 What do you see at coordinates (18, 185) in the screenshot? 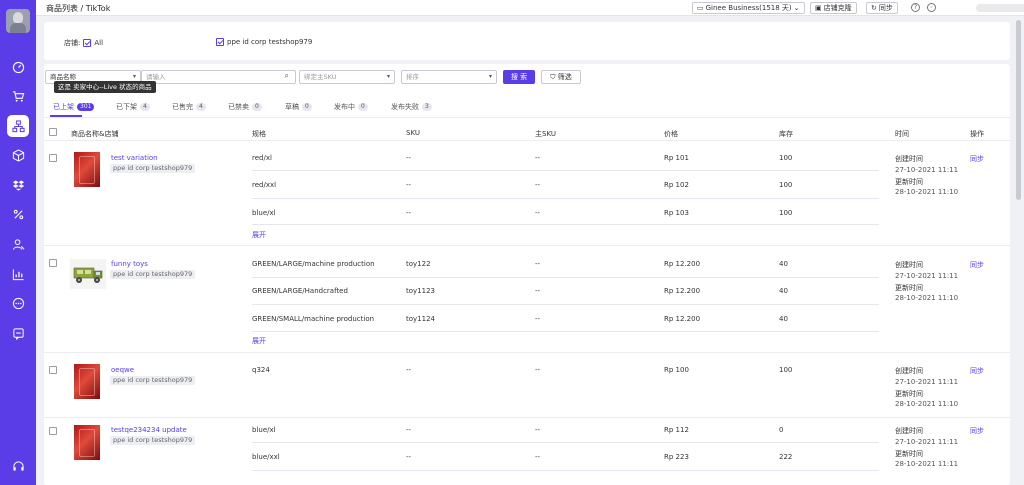
I see `dropbox-icon` at bounding box center [18, 185].